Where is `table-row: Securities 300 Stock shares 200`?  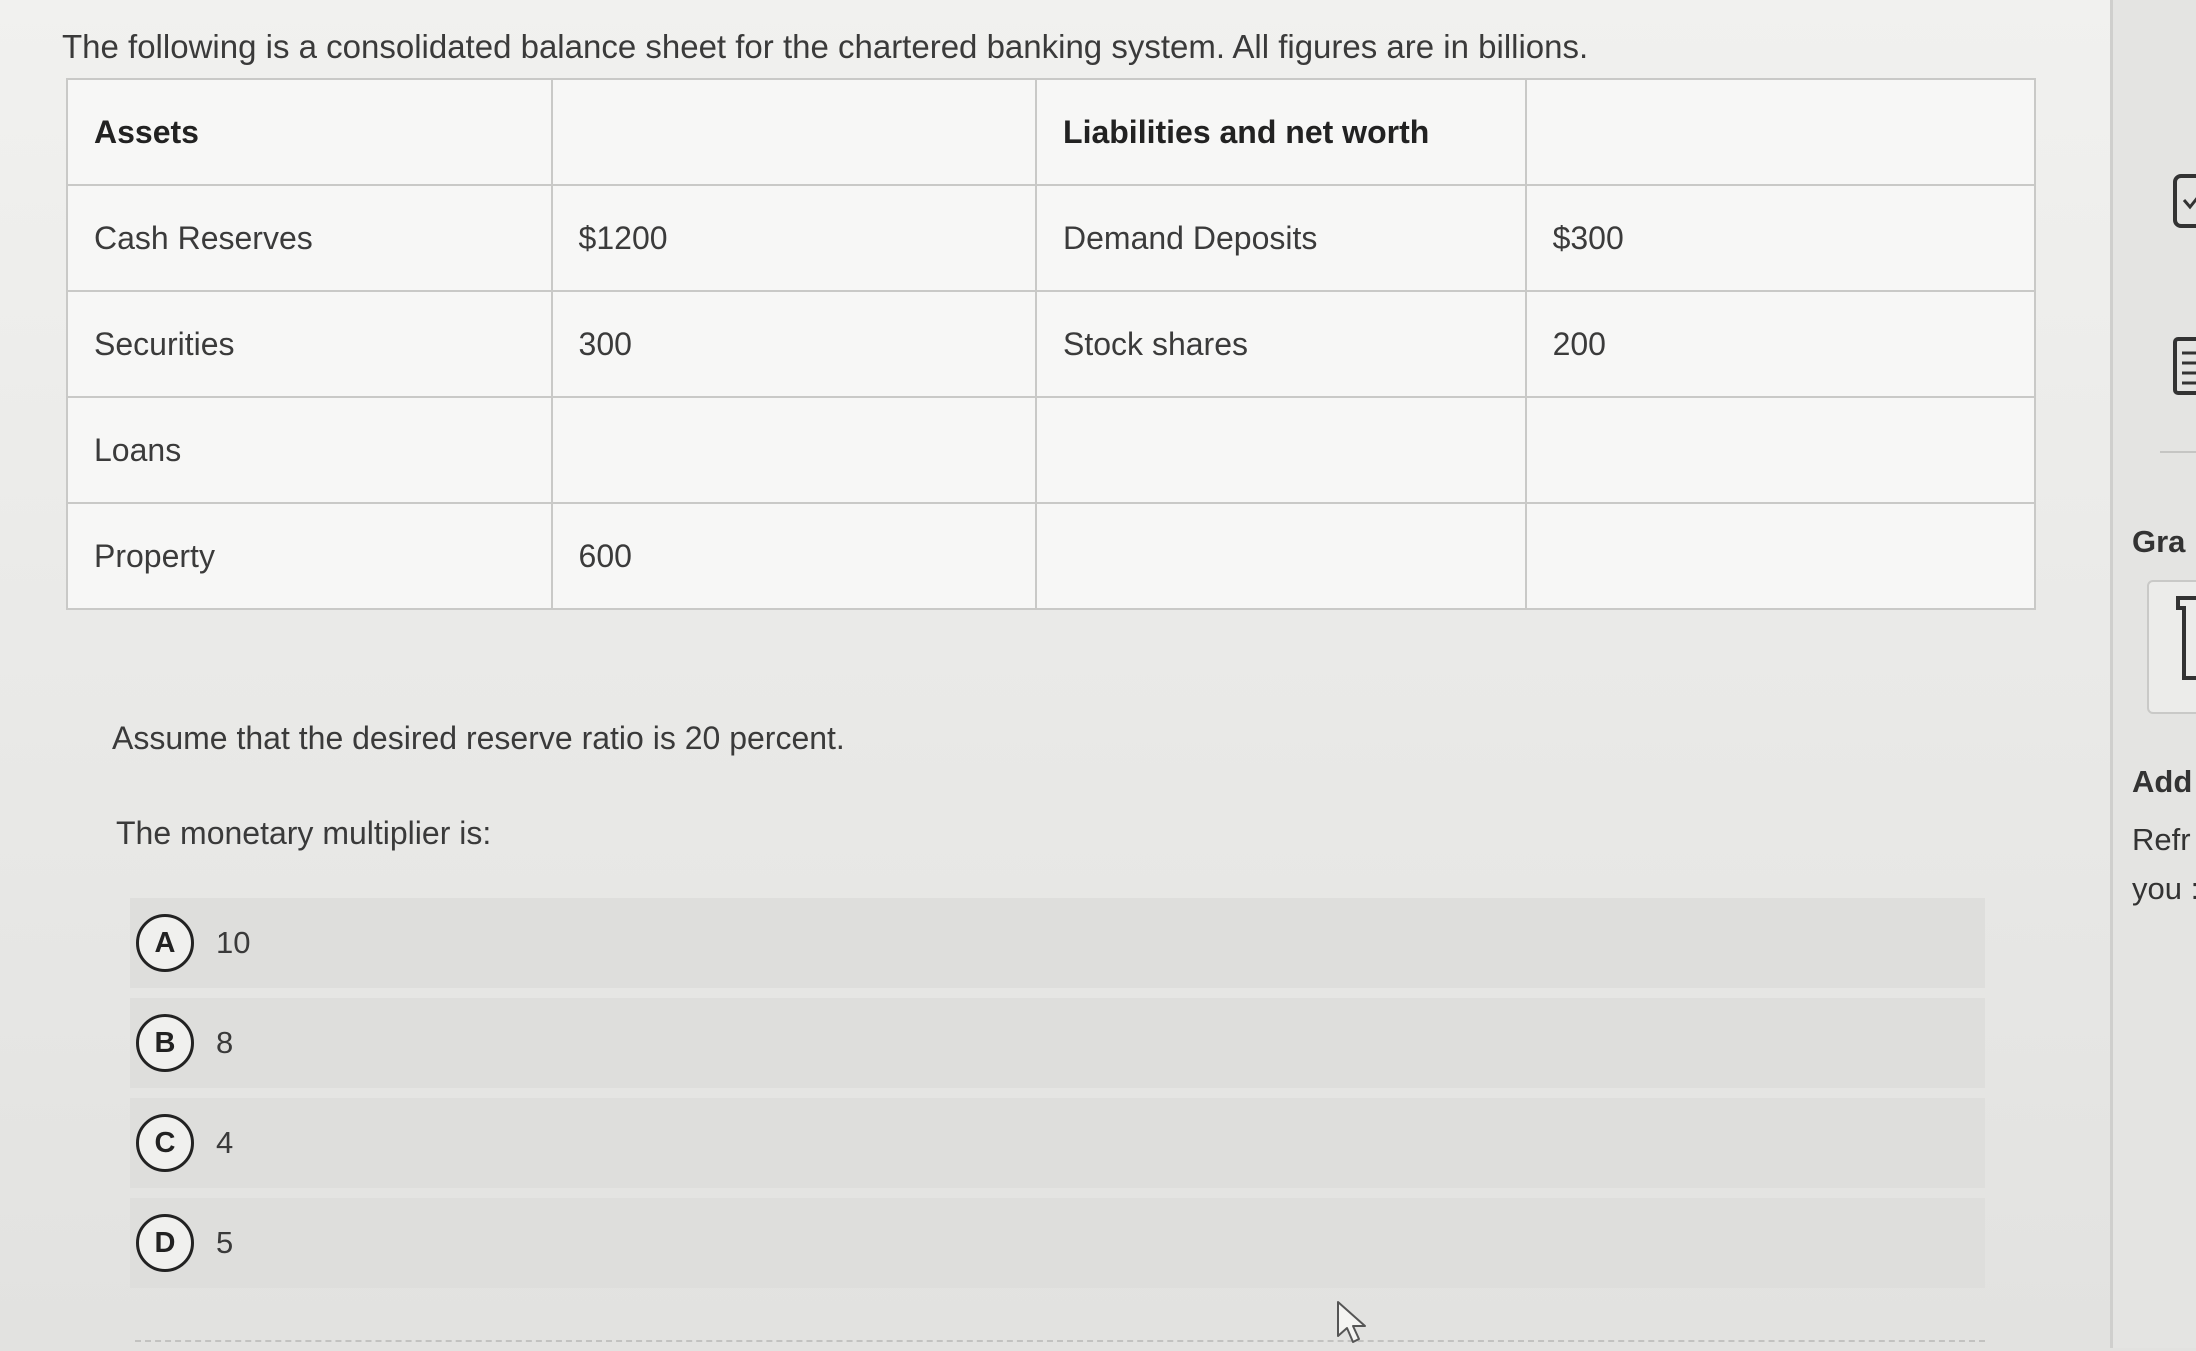
table-row: Securities 300 Stock shares 200 is located at coordinates (1051, 344).